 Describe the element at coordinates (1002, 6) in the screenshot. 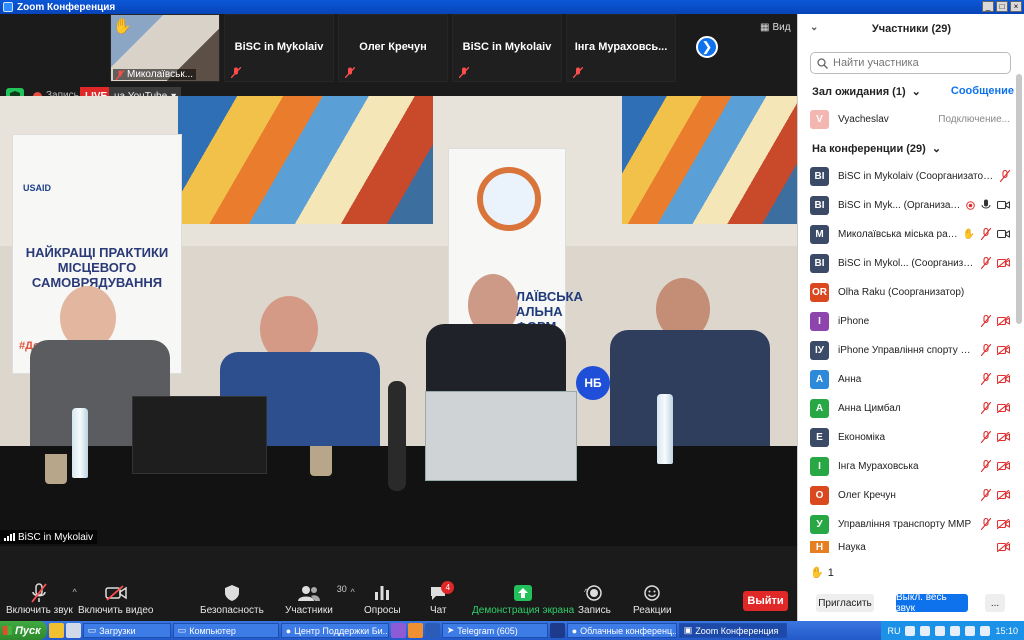

I see `maximize-button: □` at that location.